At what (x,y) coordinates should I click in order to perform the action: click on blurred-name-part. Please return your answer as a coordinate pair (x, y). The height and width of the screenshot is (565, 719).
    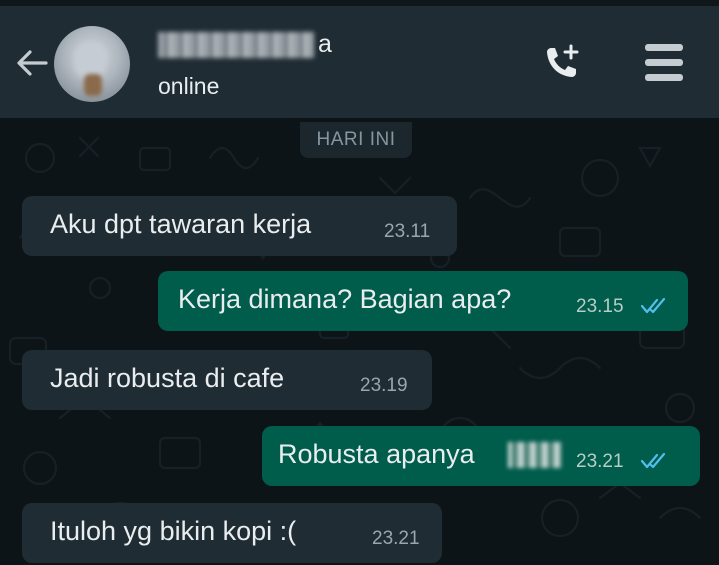
    Looking at the image, I should click on (236, 45).